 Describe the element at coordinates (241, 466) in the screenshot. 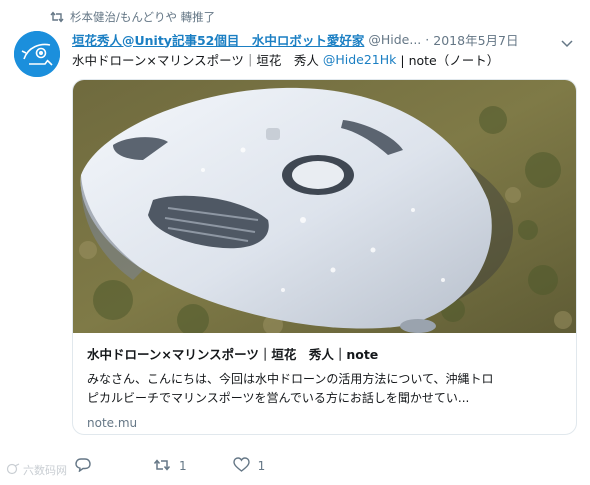

I see `heart-icon` at that location.